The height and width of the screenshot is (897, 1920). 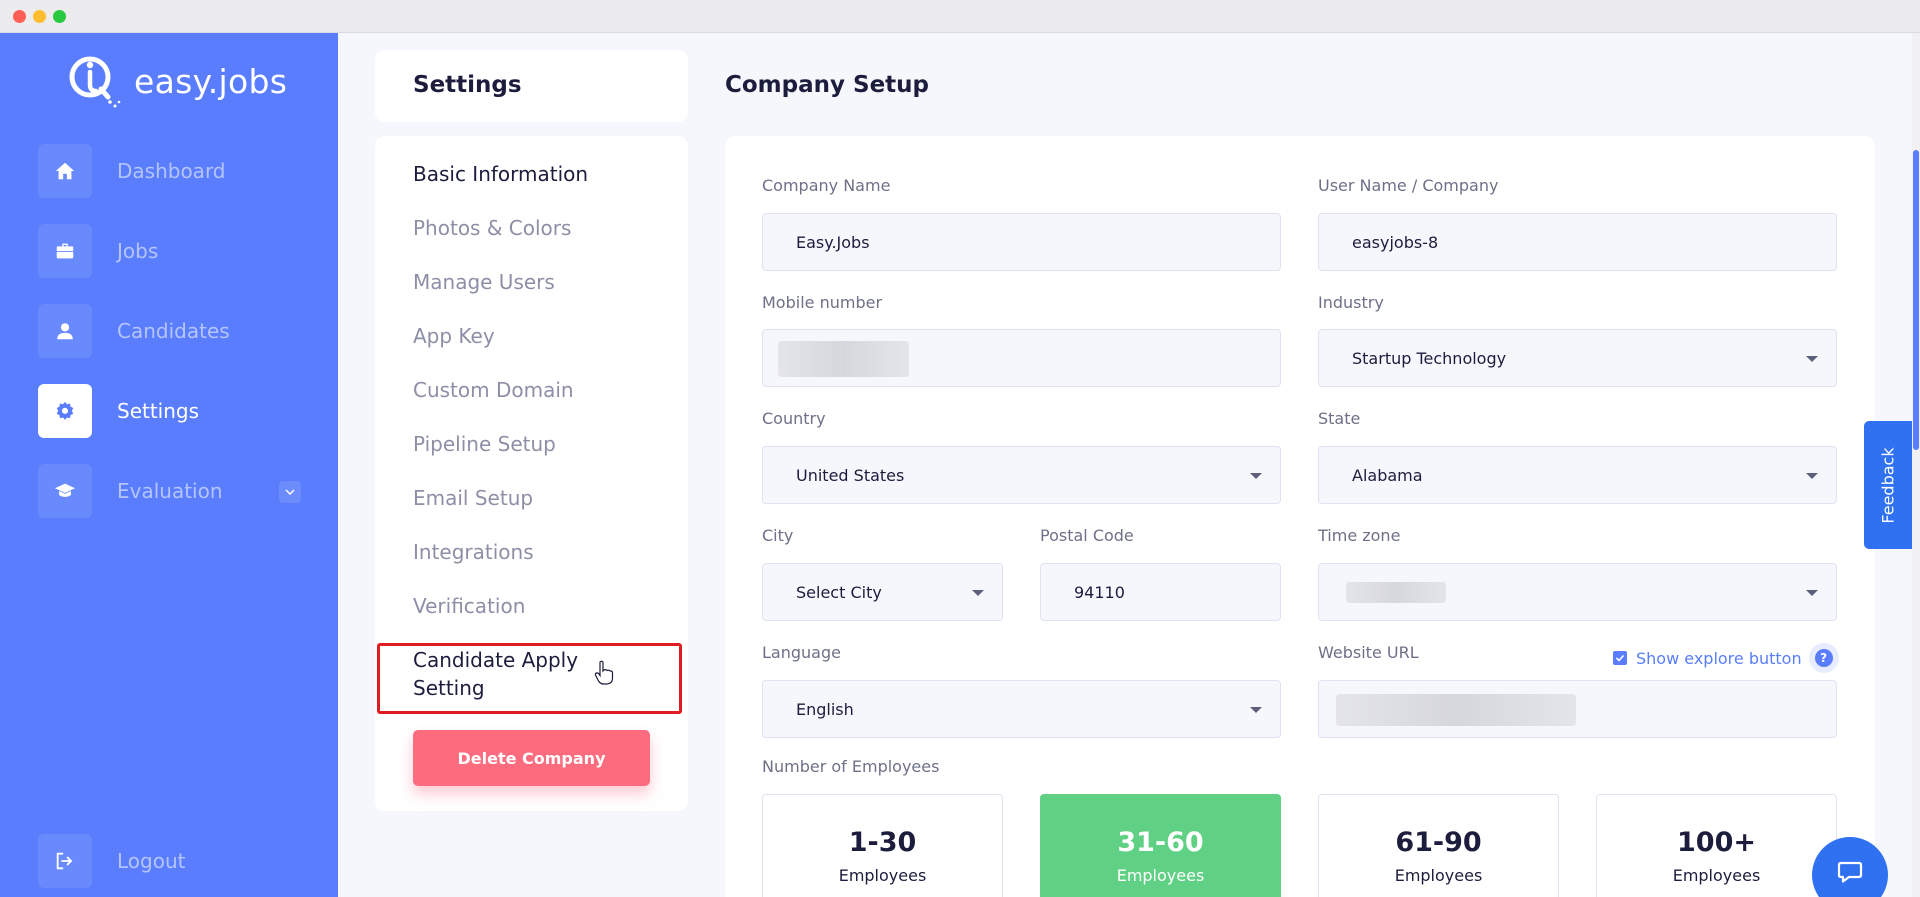 I want to click on website-url-label: Website URL, so click(x=1368, y=652).